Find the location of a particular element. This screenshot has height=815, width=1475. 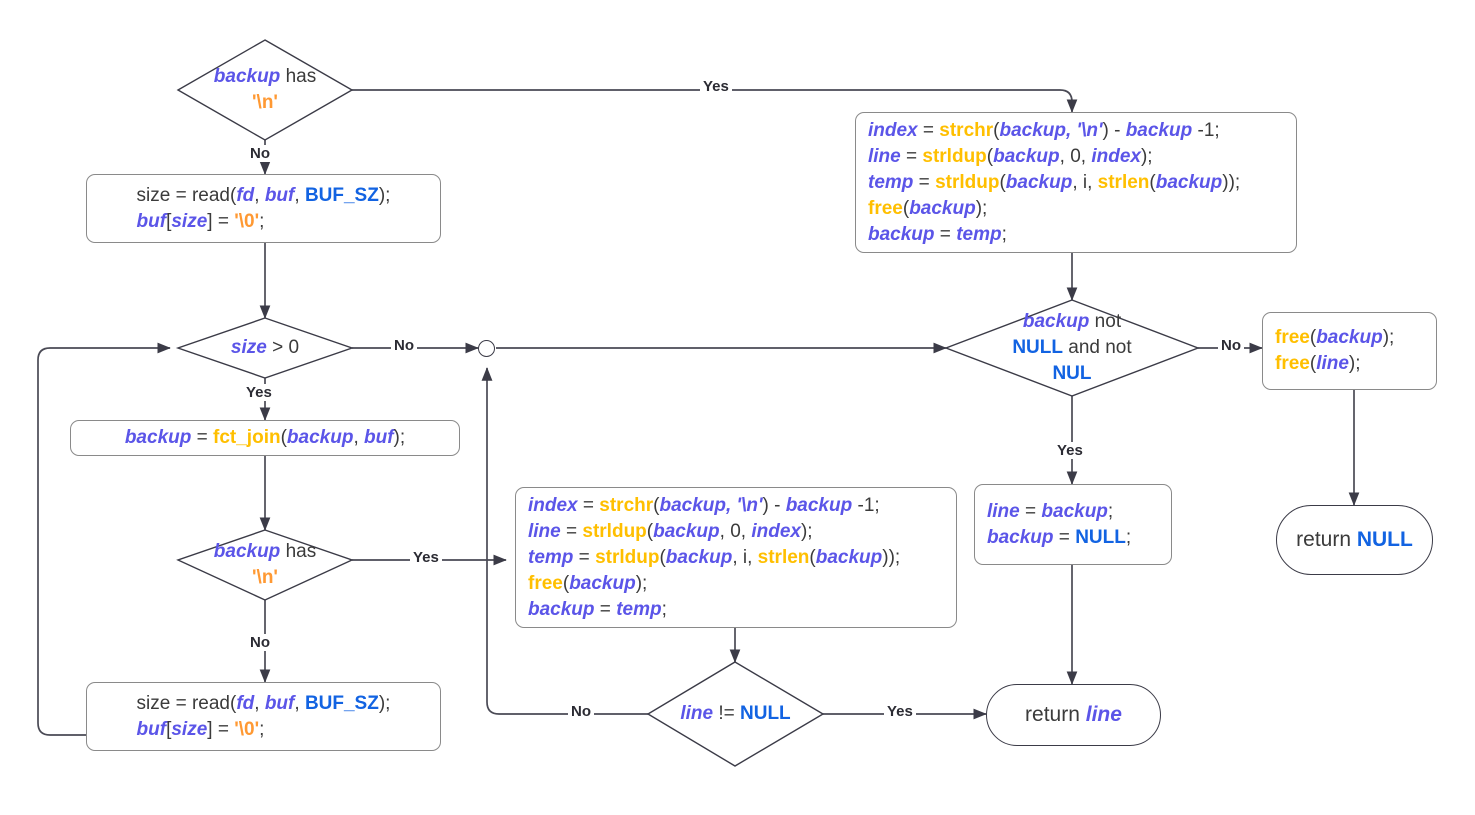

process-line-equals-backup-text: line = backup; backup = NULL; is located at coordinates (1059, 524).